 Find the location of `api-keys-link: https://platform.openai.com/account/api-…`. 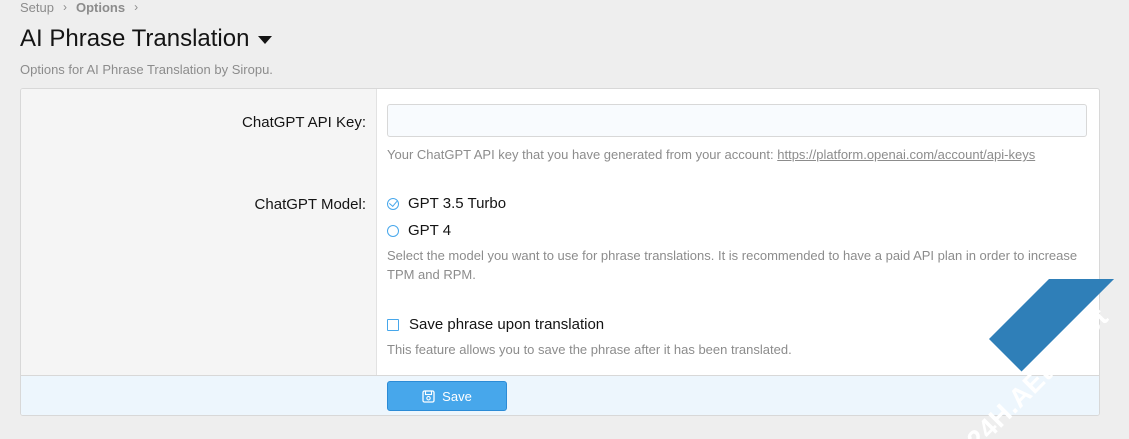

api-keys-link: https://platform.openai.com/account/api-… is located at coordinates (906, 154).